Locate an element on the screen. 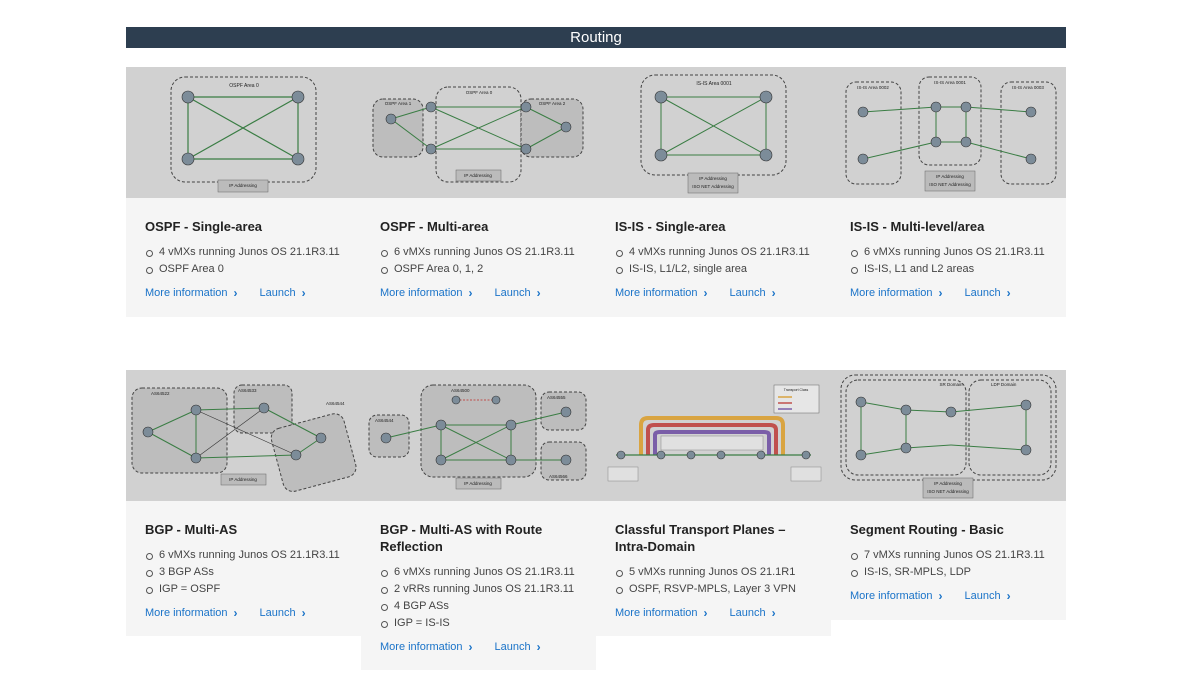 The width and height of the screenshot is (1200, 675). card-title: OSPF - Single-area is located at coordinates (204, 226).